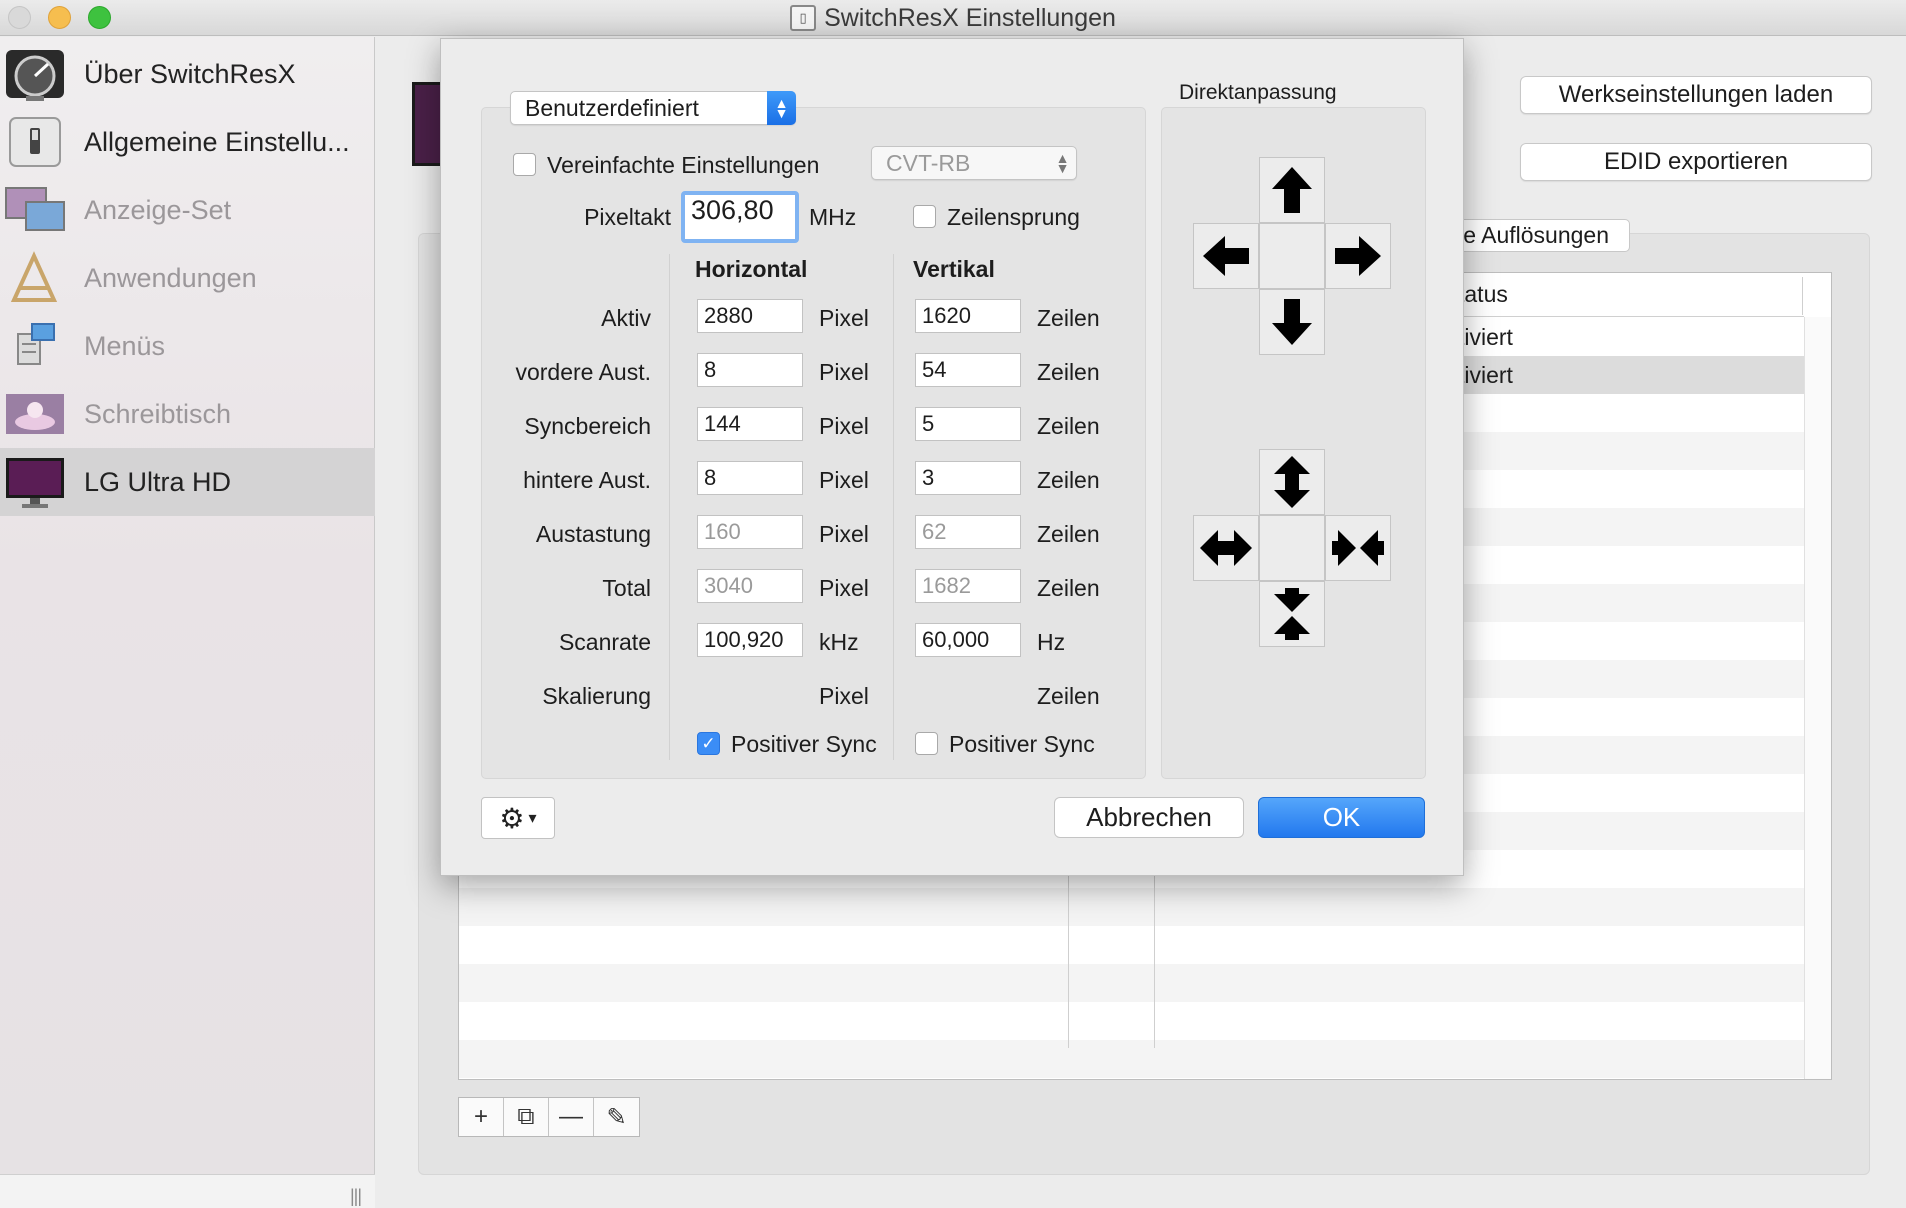  What do you see at coordinates (481, 1117) in the screenshot?
I see `add-resolution-button: +` at bounding box center [481, 1117].